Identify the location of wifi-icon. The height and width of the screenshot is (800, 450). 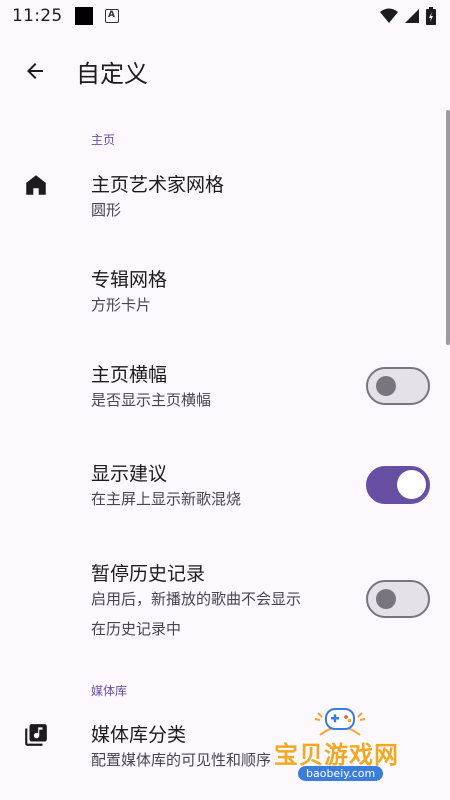
(389, 15).